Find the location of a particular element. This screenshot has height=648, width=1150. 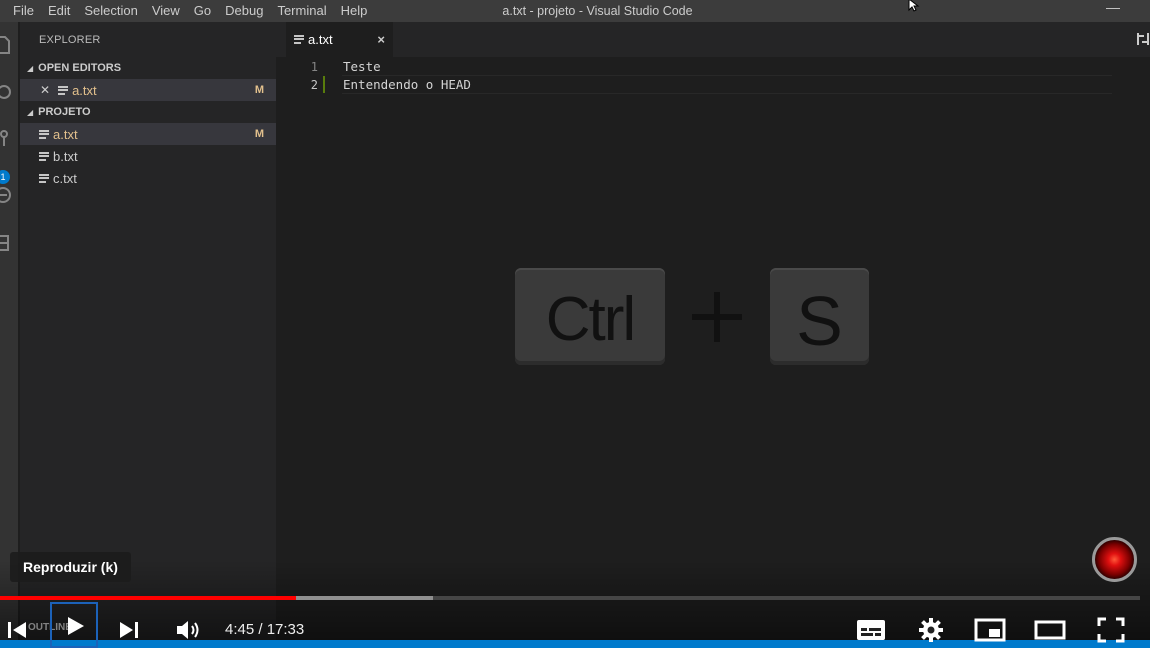

compare-changes-icon is located at coordinates (1143, 39).